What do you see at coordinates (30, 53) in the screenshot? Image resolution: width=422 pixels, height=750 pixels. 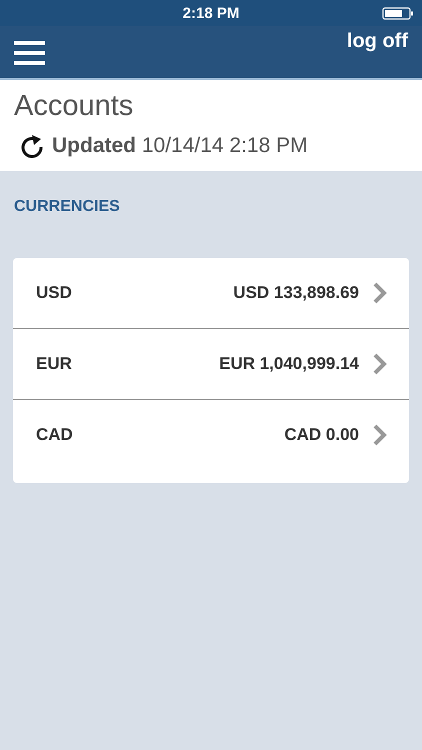 I see `menu-icon` at bounding box center [30, 53].